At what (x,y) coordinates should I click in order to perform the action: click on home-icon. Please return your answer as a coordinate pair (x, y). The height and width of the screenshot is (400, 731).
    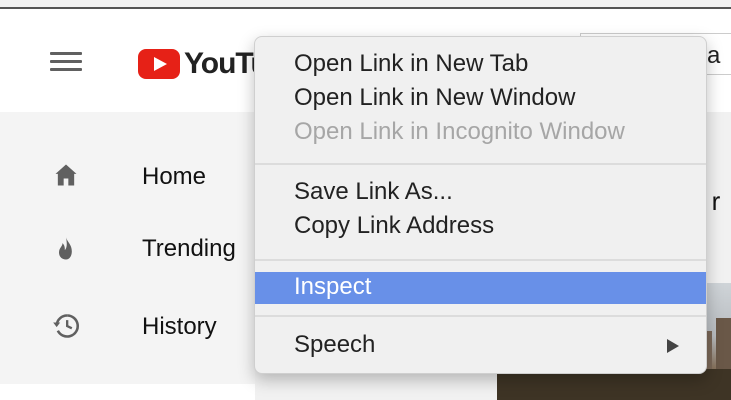
    Looking at the image, I should click on (66, 175).